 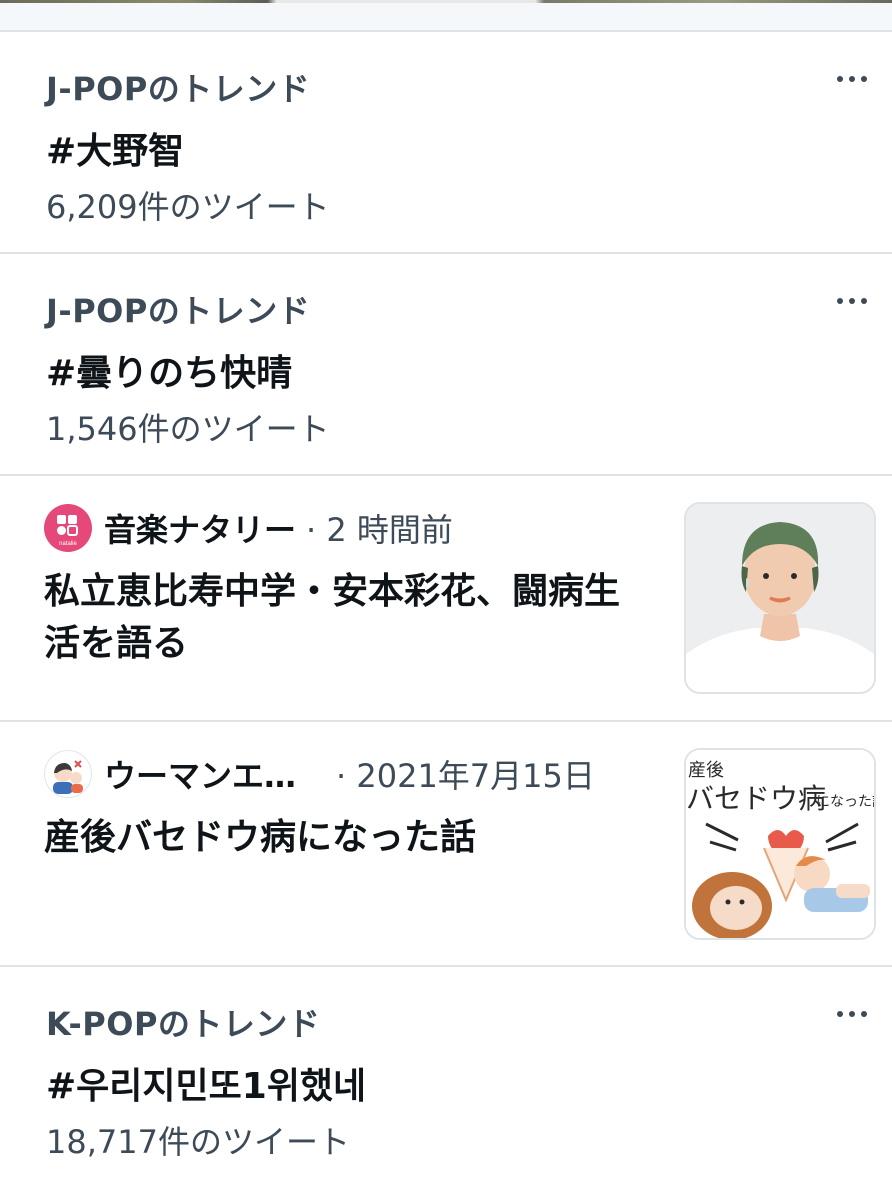 What do you see at coordinates (706, 770) in the screenshot?
I see `illustration-text-line1: 産後` at bounding box center [706, 770].